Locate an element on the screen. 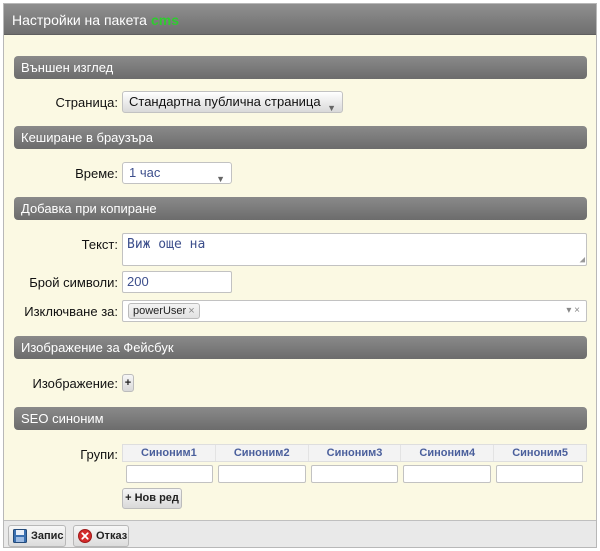  section-cache: Кеширане в браузъра is located at coordinates (300, 137).